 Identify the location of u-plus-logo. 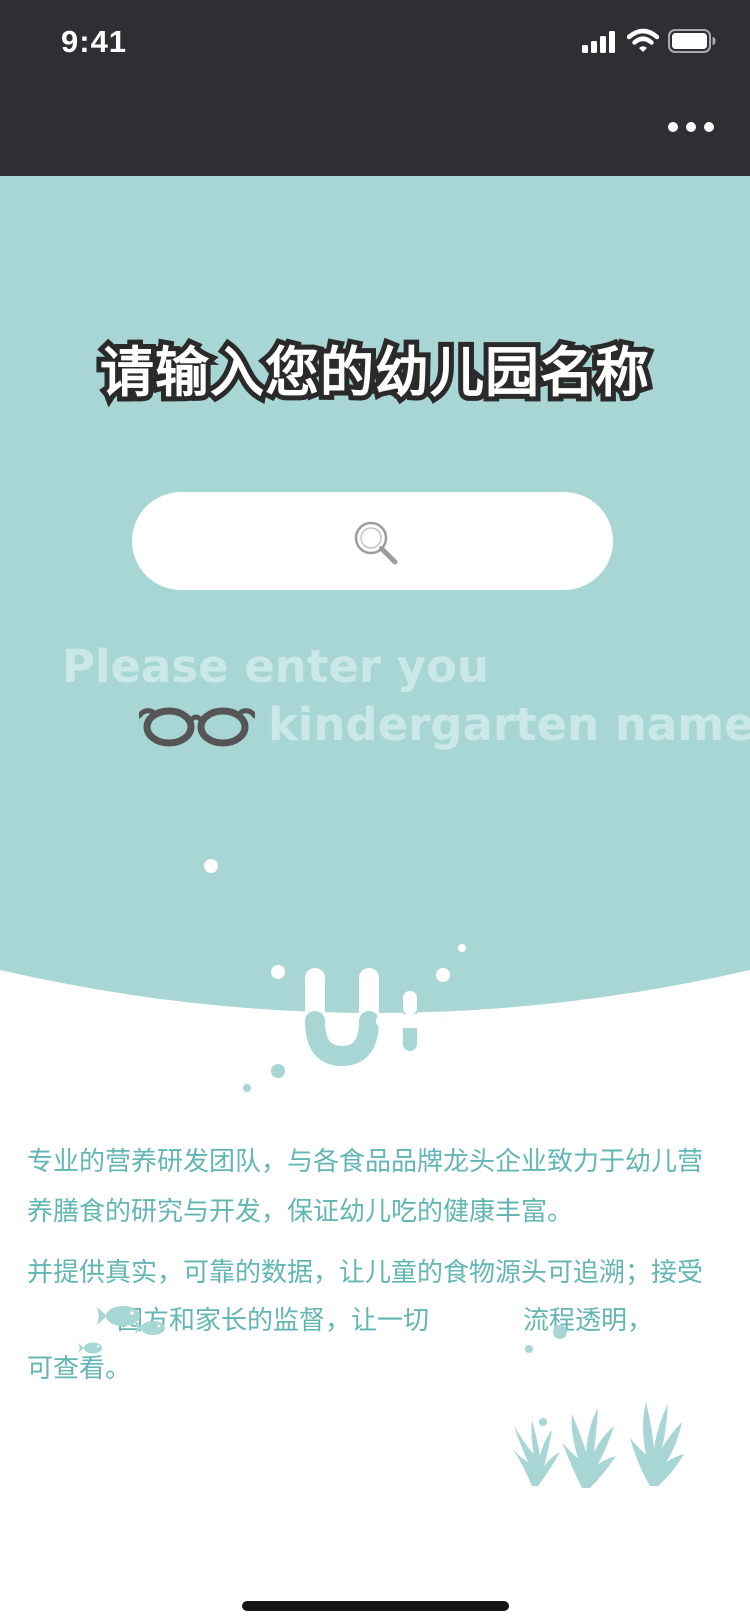
(374, 1017).